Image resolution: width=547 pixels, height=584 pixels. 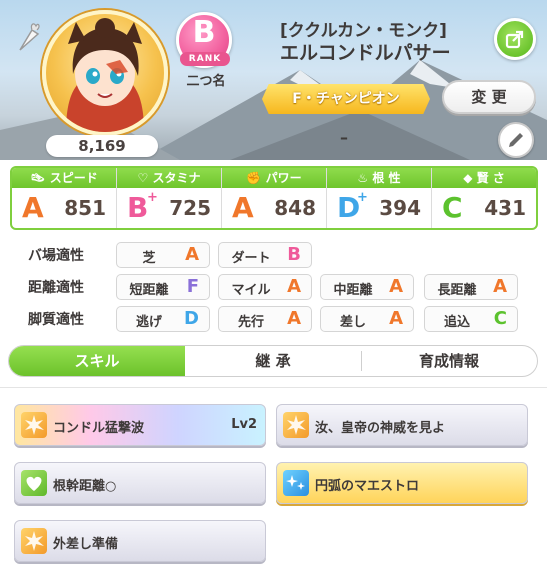 I want to click on character-illustration, so click(x=105, y=75).